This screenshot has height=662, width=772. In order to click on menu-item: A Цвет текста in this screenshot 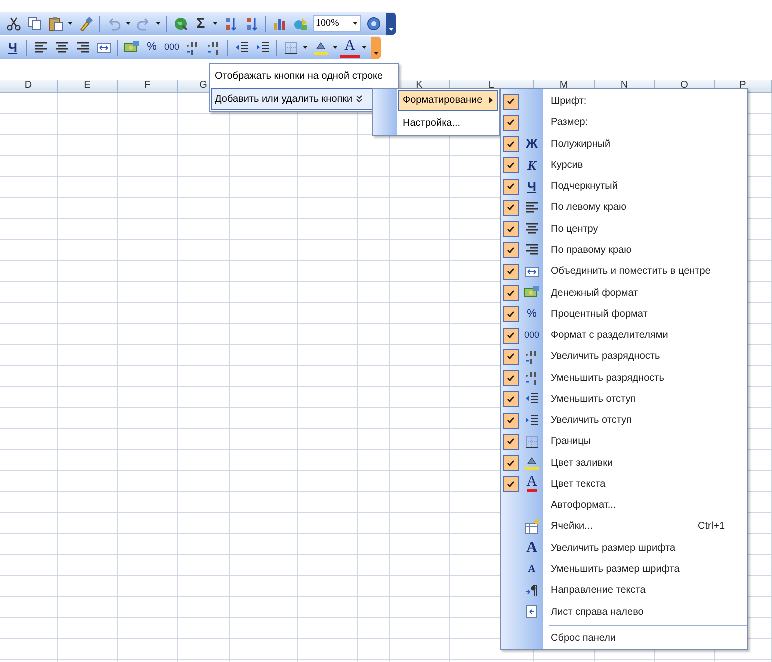, I will do `click(624, 485)`.